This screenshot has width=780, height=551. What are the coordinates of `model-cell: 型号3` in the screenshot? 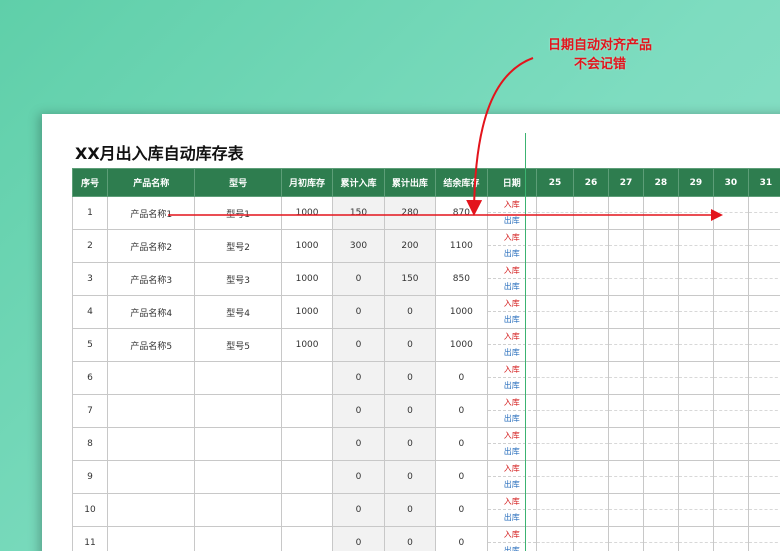 It's located at (238, 279).